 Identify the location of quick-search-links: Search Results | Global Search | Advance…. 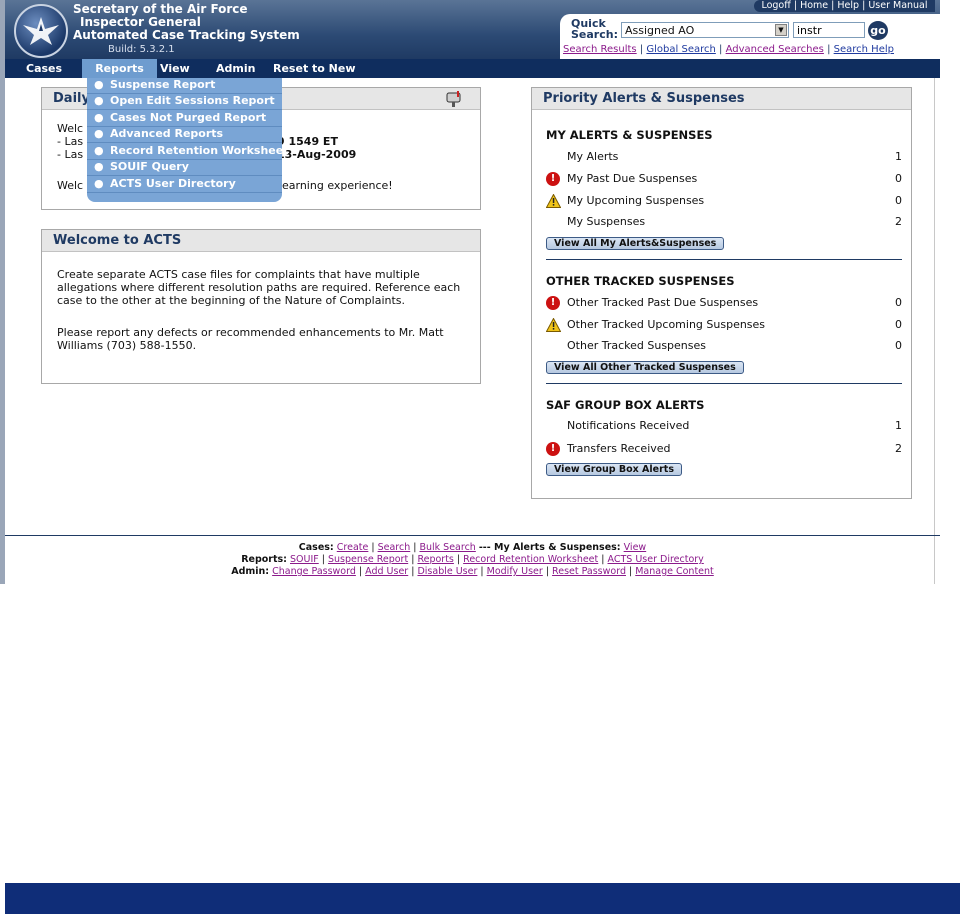
(728, 49).